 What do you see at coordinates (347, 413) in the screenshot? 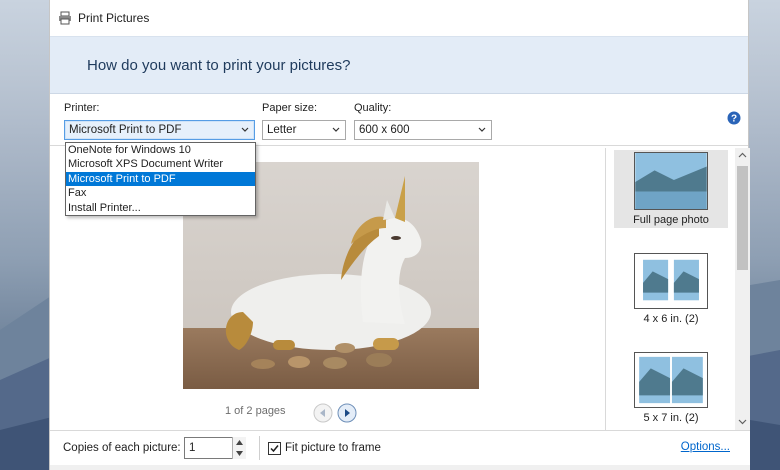
I see `next-page-icon` at bounding box center [347, 413].